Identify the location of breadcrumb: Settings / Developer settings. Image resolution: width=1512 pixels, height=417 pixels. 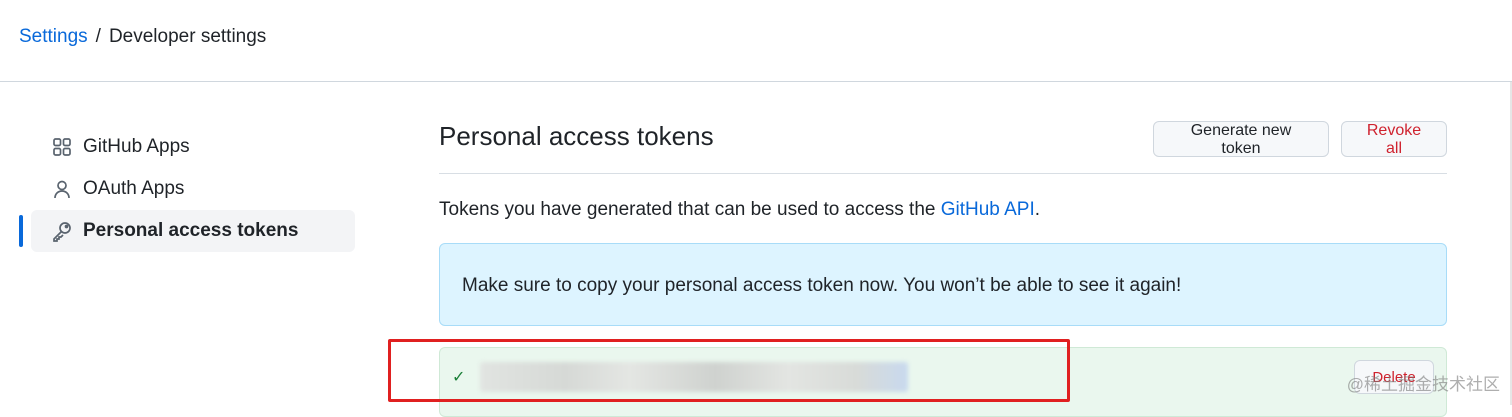
(142, 37).